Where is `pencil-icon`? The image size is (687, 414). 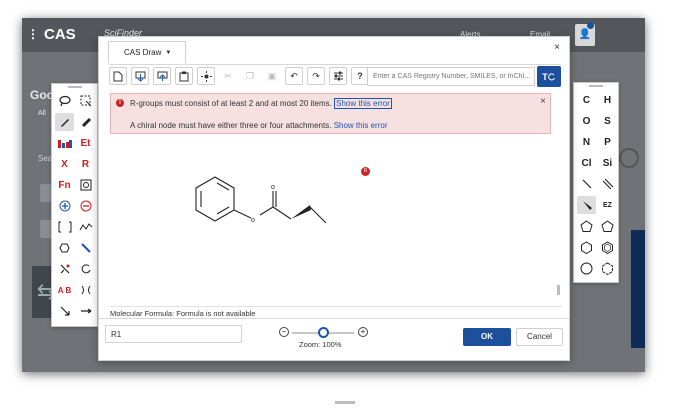 pencil-icon is located at coordinates (64, 122).